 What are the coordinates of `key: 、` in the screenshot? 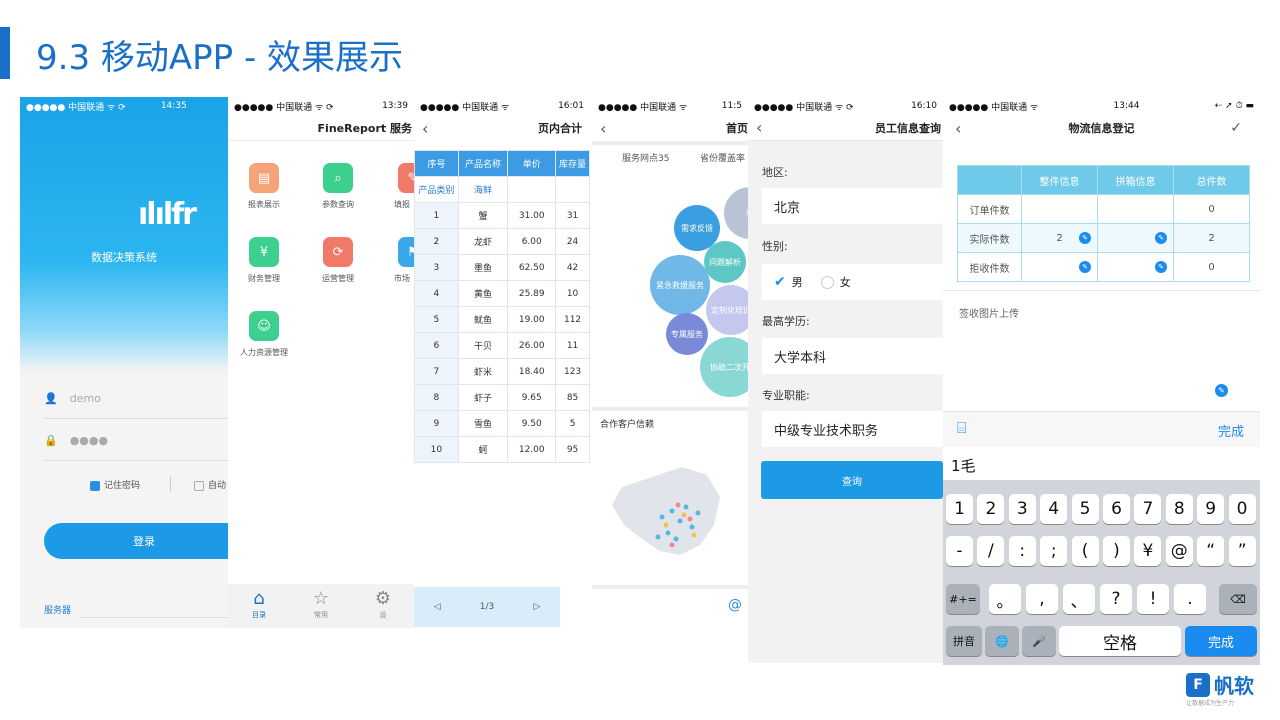 It's located at (1079, 599).